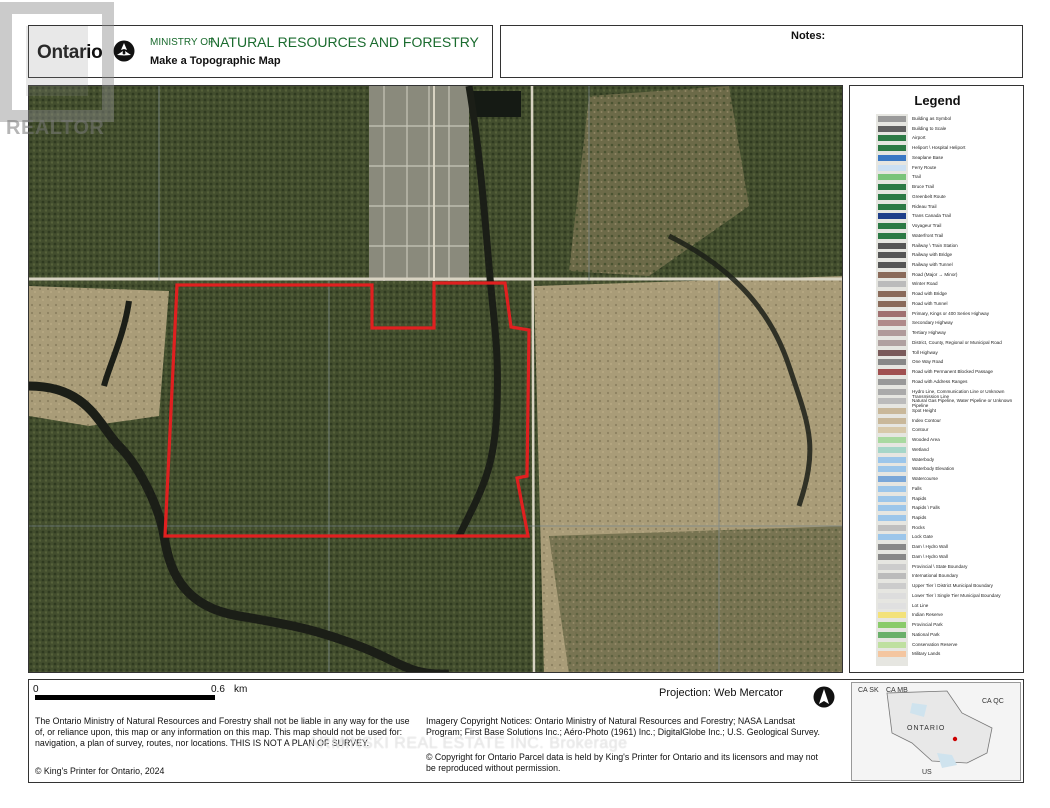 Image resolution: width=1050 pixels, height=808 pixels. I want to click on legend-item-label: Winter Road, so click(925, 284).